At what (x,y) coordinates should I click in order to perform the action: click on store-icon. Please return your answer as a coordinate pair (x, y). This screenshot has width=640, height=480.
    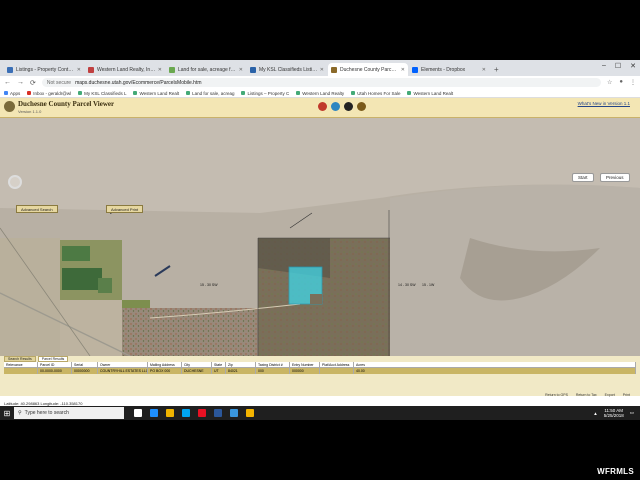
    Looking at the image, I should click on (186, 413).